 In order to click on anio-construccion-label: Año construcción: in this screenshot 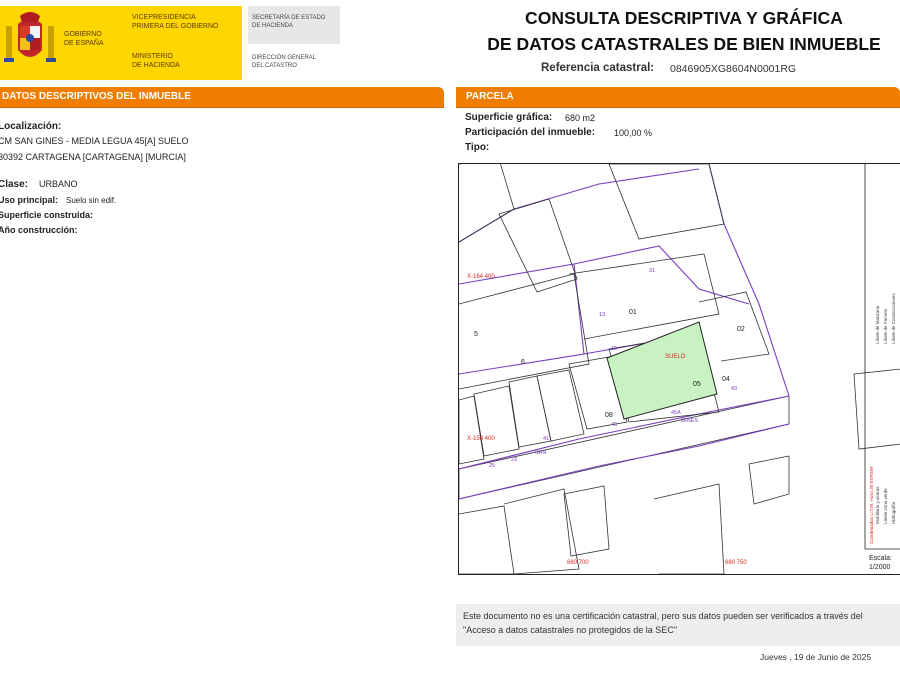, I will do `click(39, 230)`.